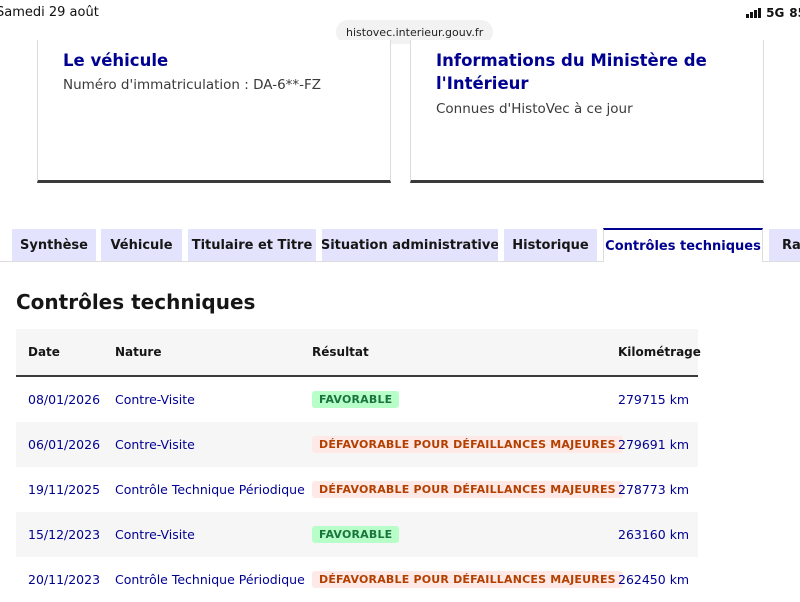 This screenshot has height=602, width=800. I want to click on tab-controles-techniques: Contrôles techniques, so click(683, 245).